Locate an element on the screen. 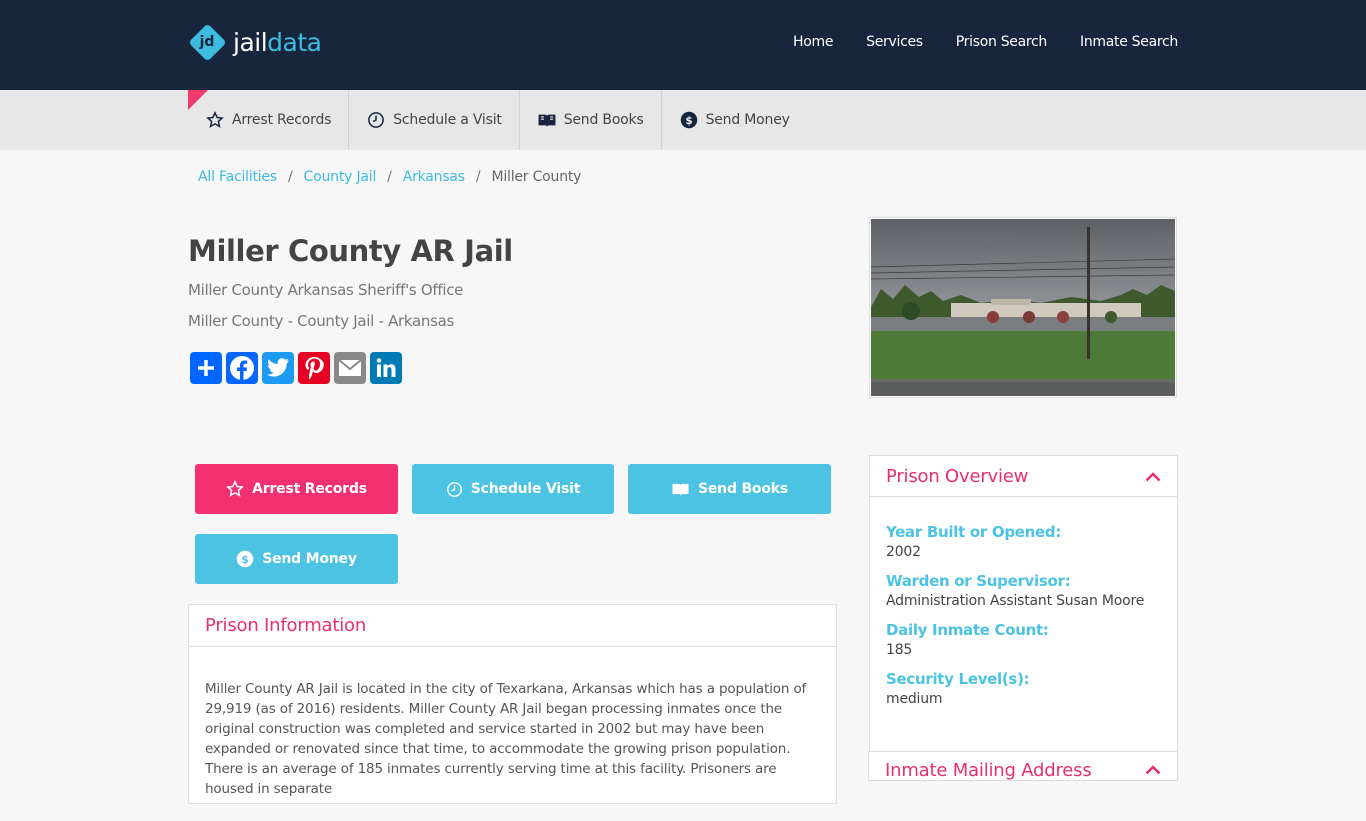 This screenshot has height=821, width=1366. breadcrumb-all-facilities: All Facilities is located at coordinates (237, 177).